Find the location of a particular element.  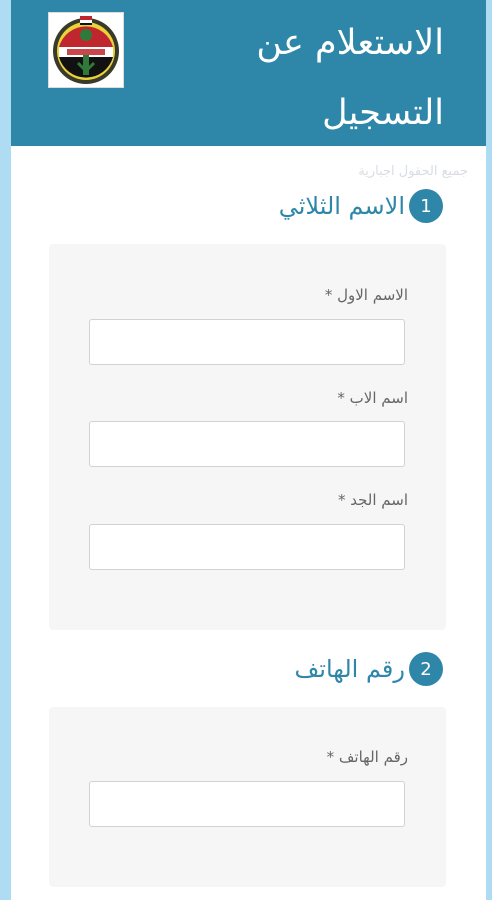

section-header-phone: 2 رقم الهاتف is located at coordinates (368, 669).